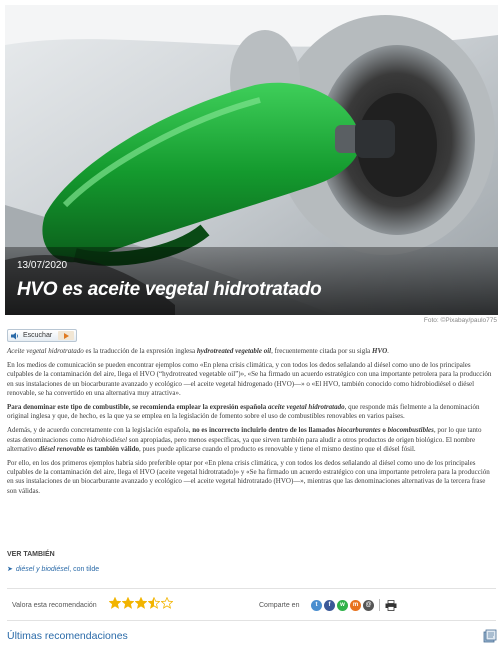 This screenshot has width=503, height=655. What do you see at coordinates (67, 636) in the screenshot?
I see `latest-recommendations-heading: Últimas recomendaciones` at bounding box center [67, 636].